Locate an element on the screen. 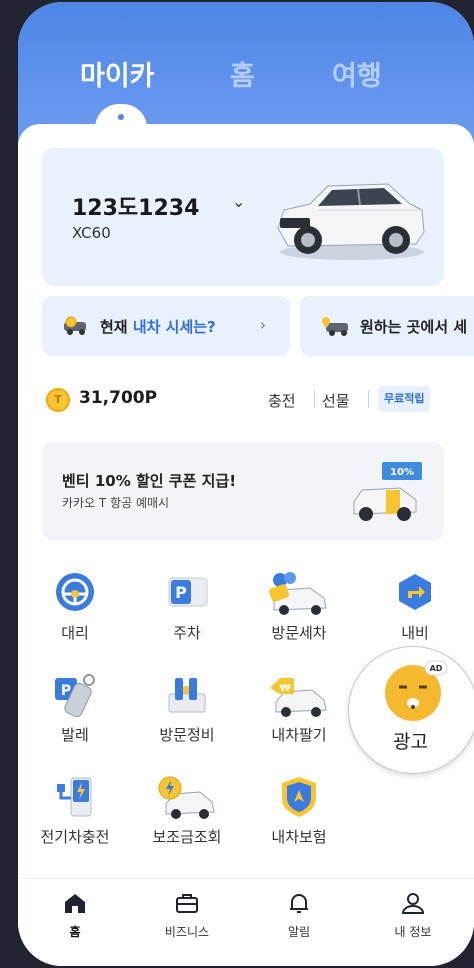  subsidy-car-icon is located at coordinates (186, 797).